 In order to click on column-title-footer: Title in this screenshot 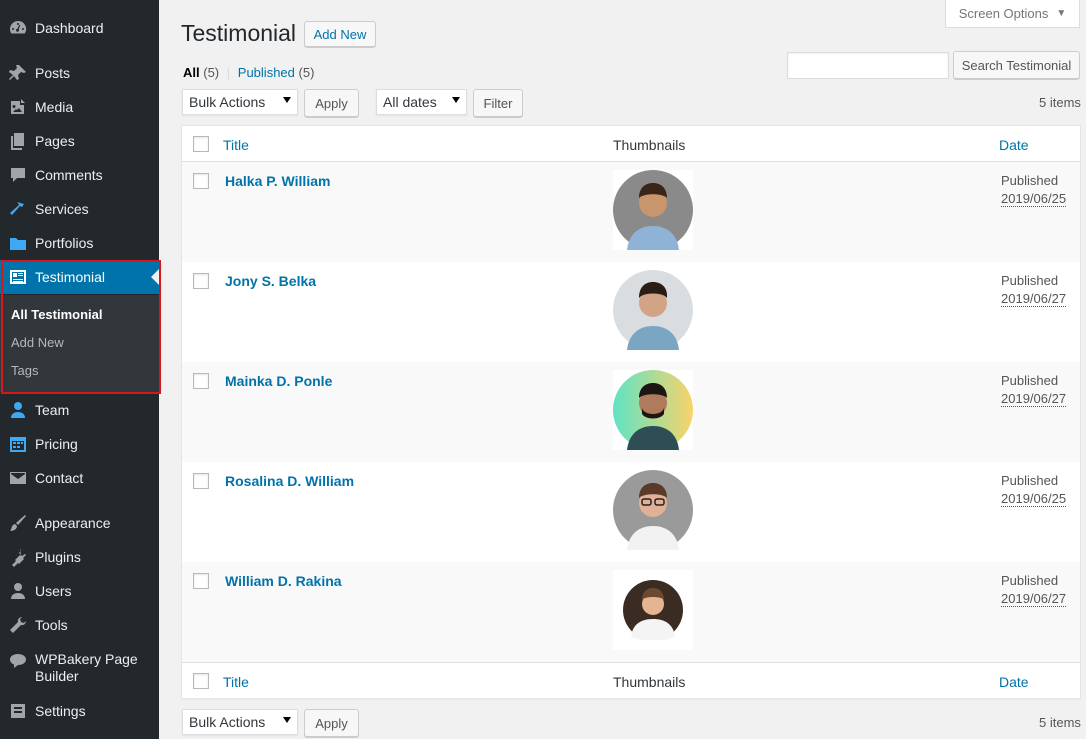, I will do `click(236, 682)`.